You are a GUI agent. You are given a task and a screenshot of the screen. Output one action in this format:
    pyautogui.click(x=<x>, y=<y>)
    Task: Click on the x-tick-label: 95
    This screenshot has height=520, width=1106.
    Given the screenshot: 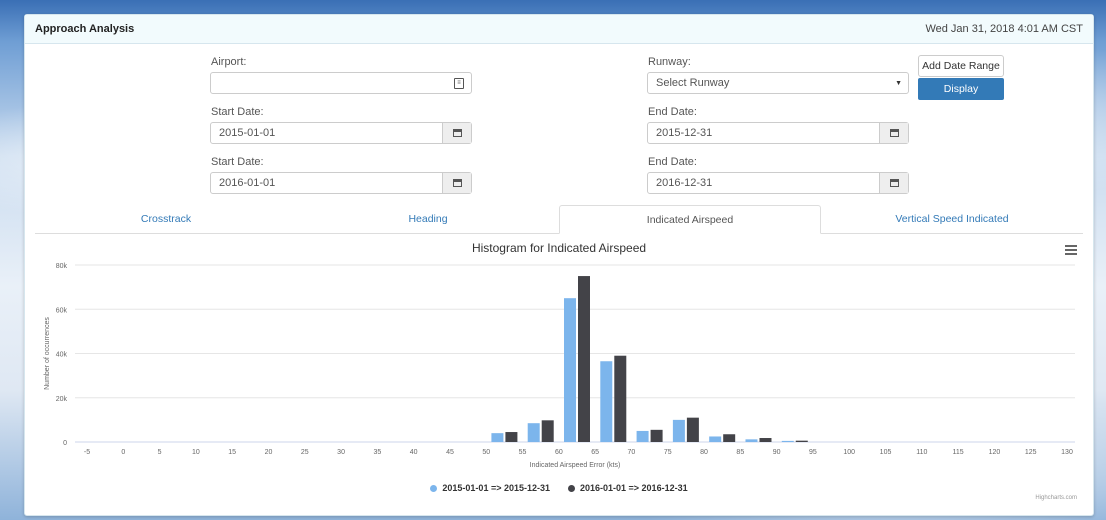 What is the action you would take?
    pyautogui.click(x=813, y=452)
    